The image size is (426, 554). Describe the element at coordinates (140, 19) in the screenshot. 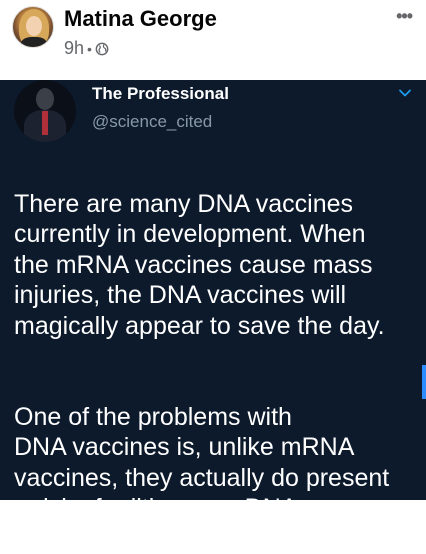

I see `author-name: Matina George` at that location.